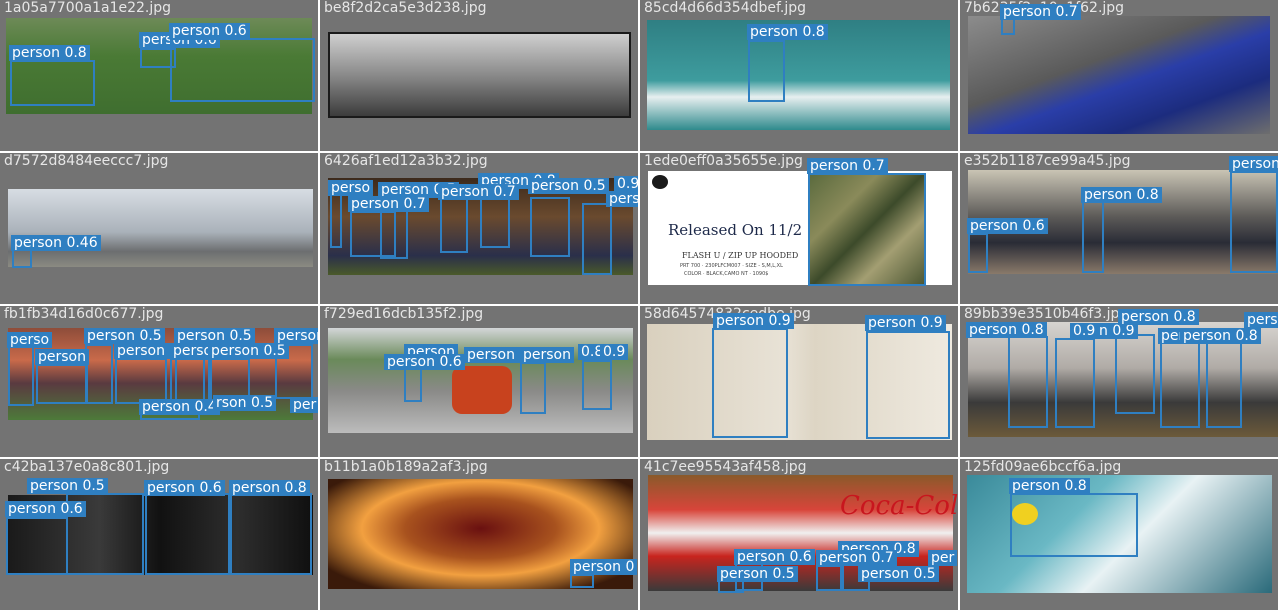 This screenshot has height=610, width=1280. I want to click on filename: f729ed16dcb135f2.jpg, so click(404, 314).